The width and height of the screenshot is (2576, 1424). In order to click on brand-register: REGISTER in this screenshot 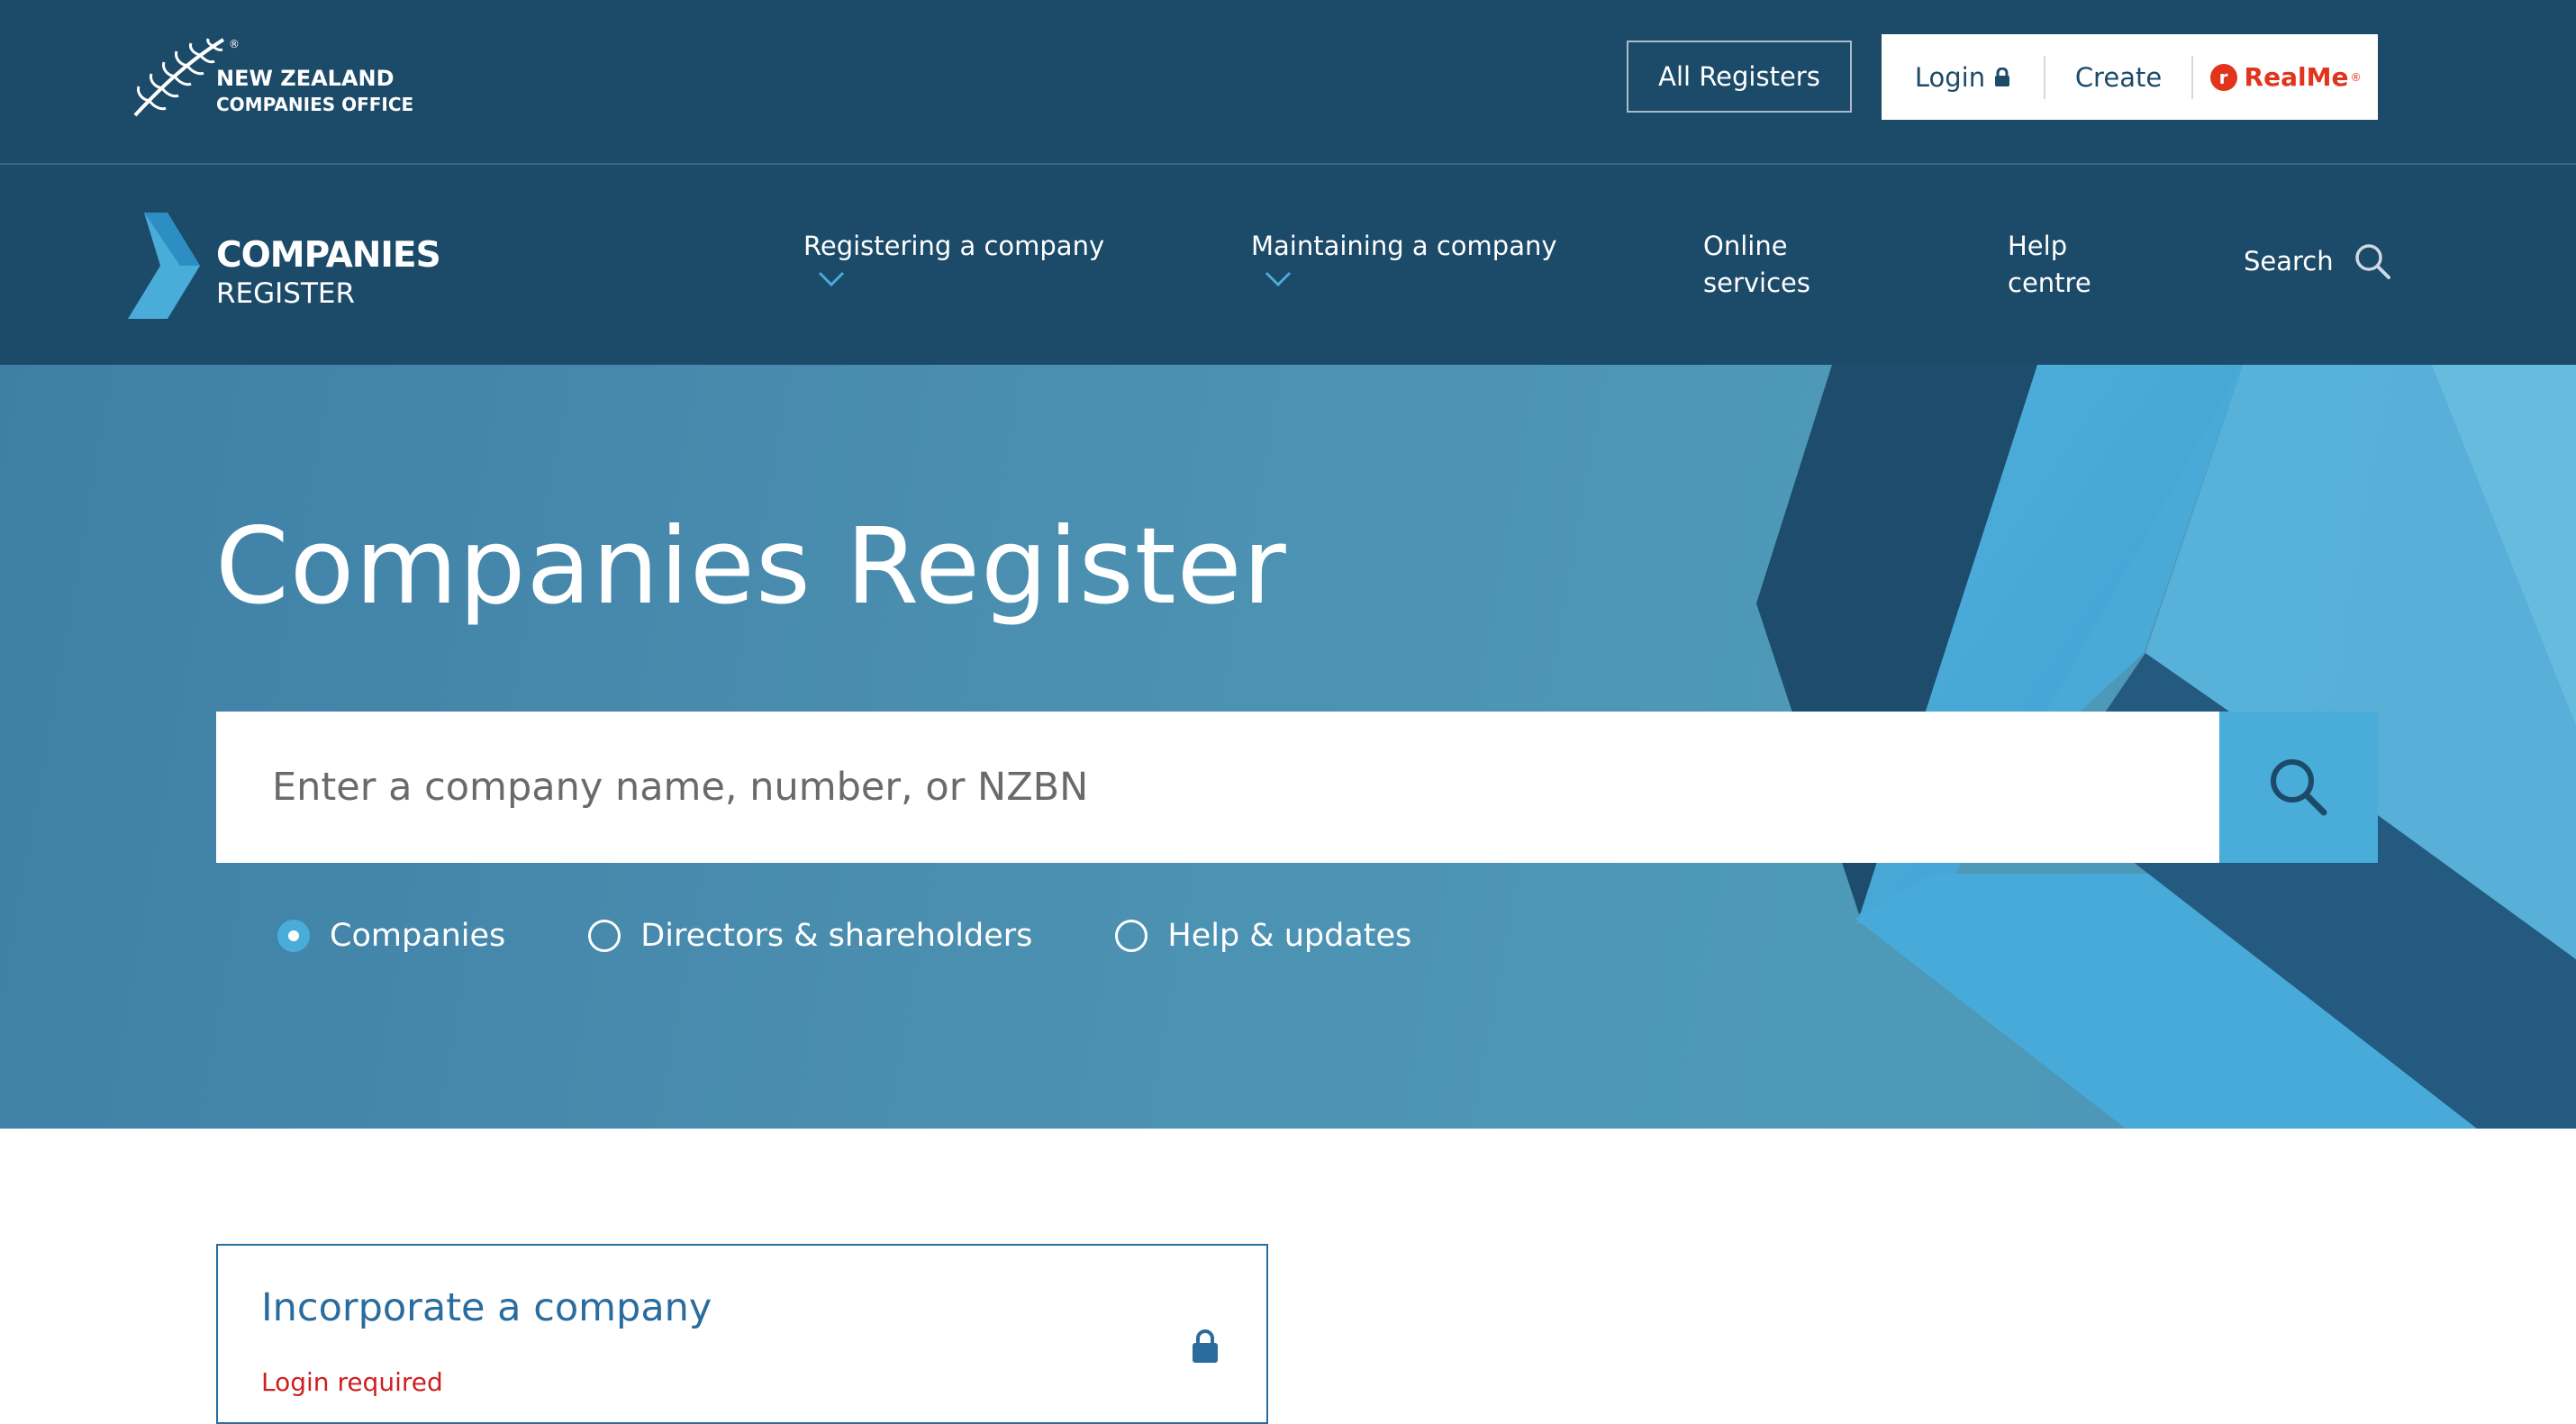, I will do `click(286, 293)`.